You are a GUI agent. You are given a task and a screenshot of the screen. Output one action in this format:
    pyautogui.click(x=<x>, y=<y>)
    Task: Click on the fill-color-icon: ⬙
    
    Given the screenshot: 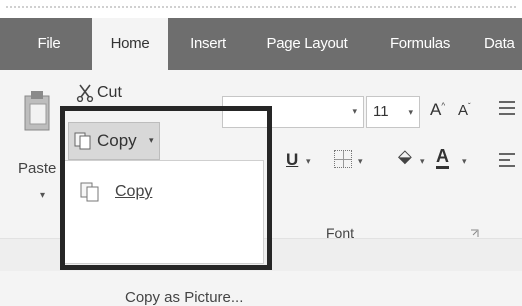 What is the action you would take?
    pyautogui.click(x=405, y=156)
    